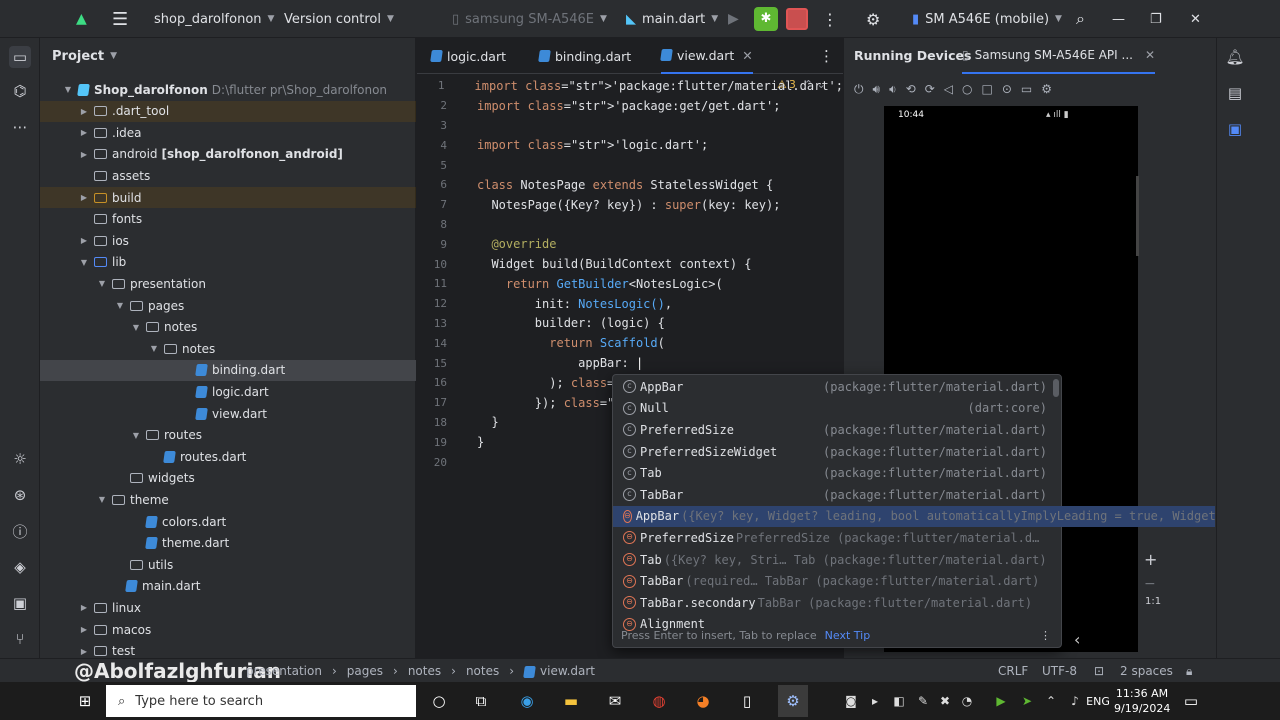 The image size is (1280, 720). Describe the element at coordinates (228, 240) in the screenshot. I see `tree-folder: ▶ ios` at that location.